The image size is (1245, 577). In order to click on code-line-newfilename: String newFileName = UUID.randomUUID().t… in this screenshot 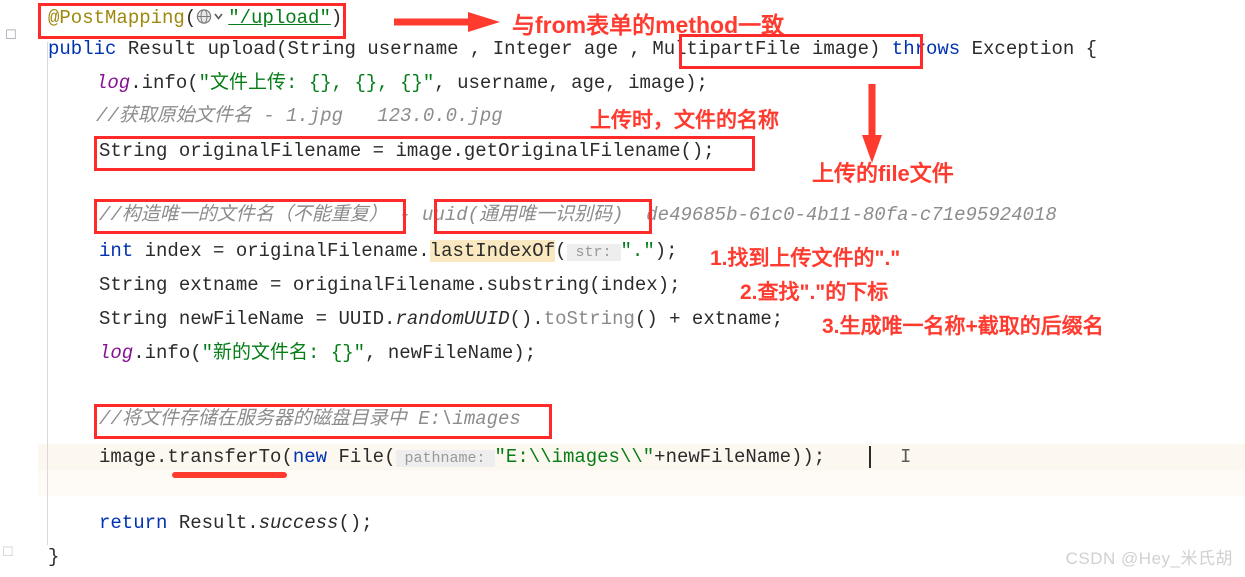, I will do `click(441, 319)`.